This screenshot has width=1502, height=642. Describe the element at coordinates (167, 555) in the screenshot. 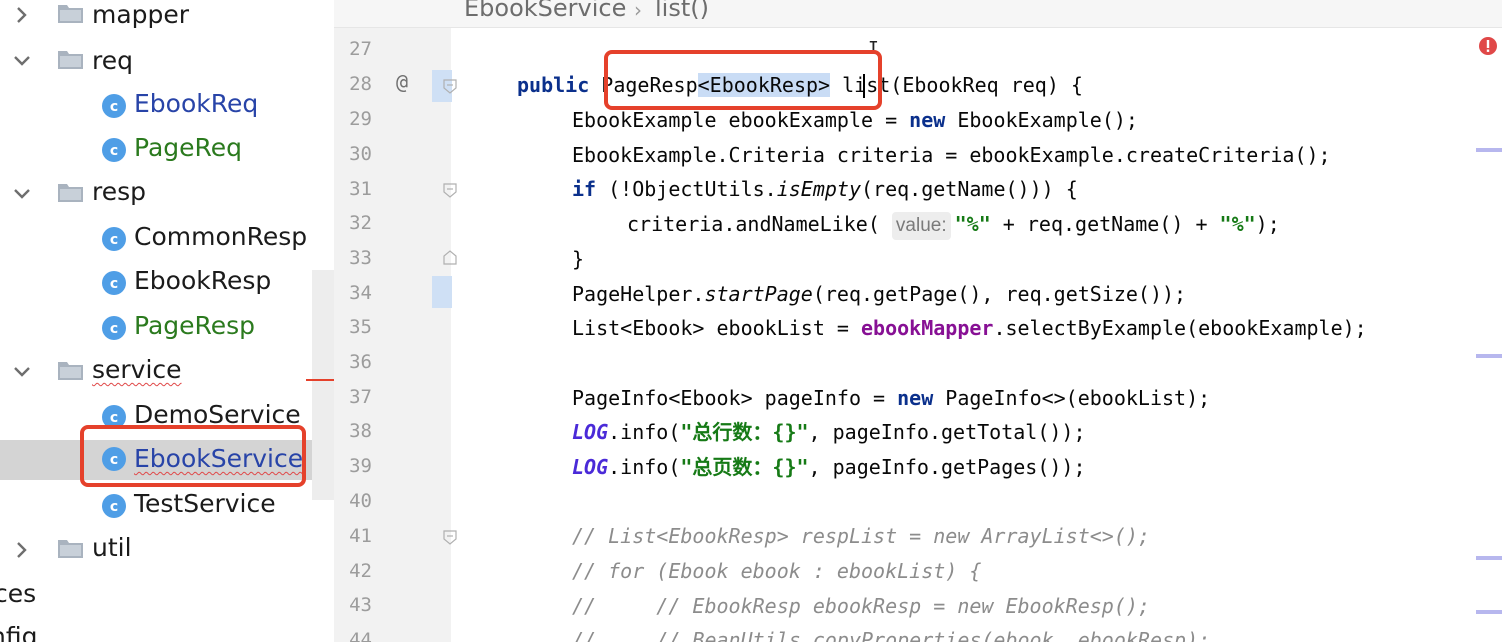

I see `tree-item-util: util` at that location.